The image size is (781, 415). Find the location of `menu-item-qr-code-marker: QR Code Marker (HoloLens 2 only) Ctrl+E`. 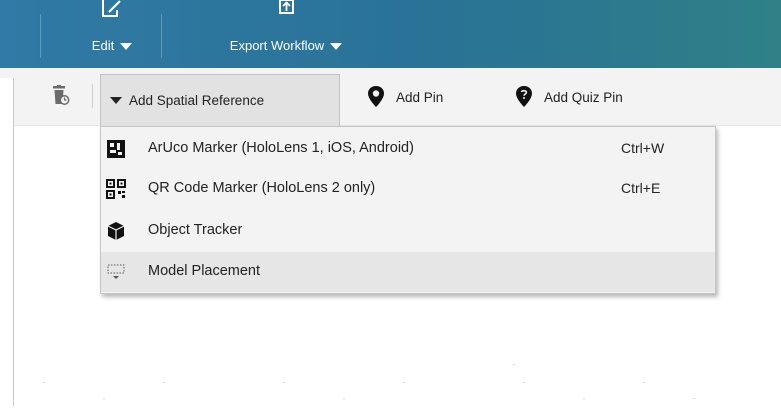

menu-item-qr-code-marker: QR Code Marker (HoloLens 2 only) Ctrl+E is located at coordinates (408, 189).